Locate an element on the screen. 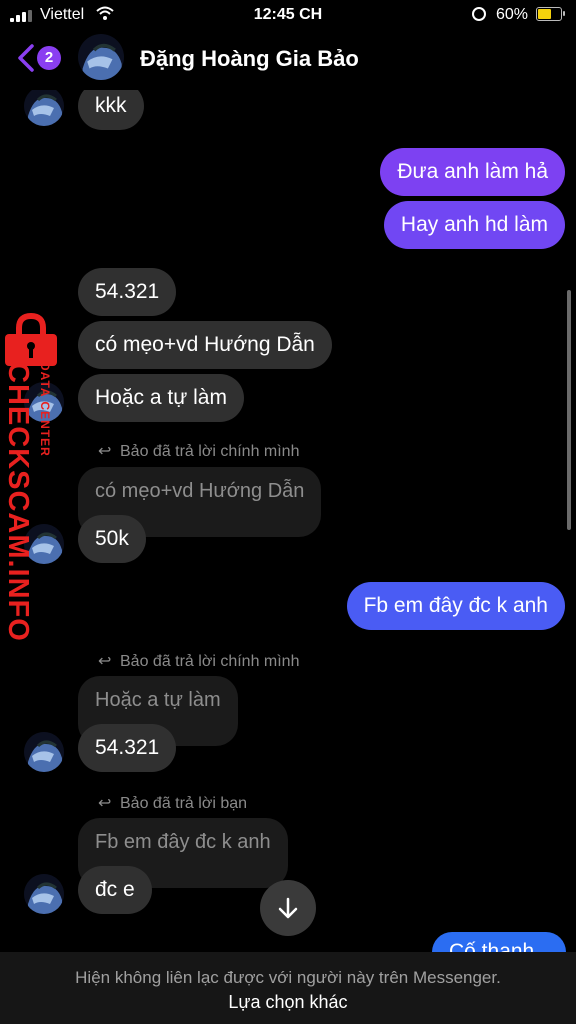  rotation-lock-icon is located at coordinates (479, 14).